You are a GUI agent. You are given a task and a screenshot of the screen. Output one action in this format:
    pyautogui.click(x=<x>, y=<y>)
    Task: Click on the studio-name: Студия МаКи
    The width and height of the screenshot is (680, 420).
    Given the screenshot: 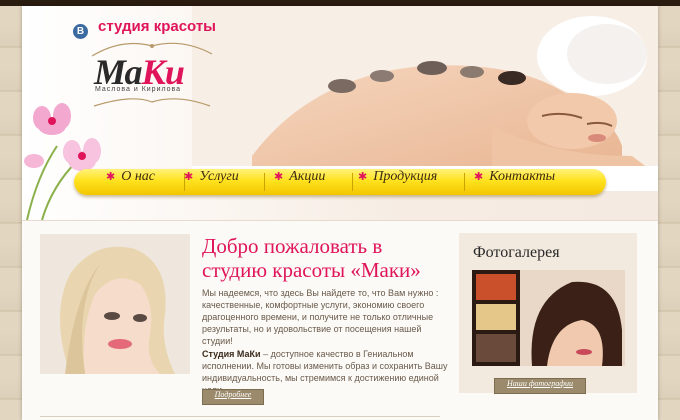 What is the action you would take?
    pyautogui.click(x=231, y=354)
    